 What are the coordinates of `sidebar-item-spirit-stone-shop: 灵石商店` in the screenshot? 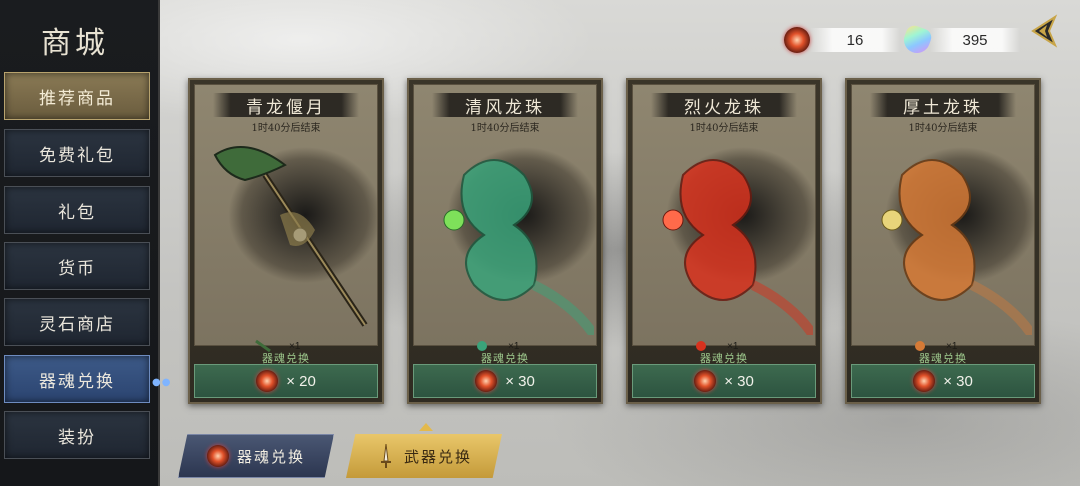 It's located at (77, 322).